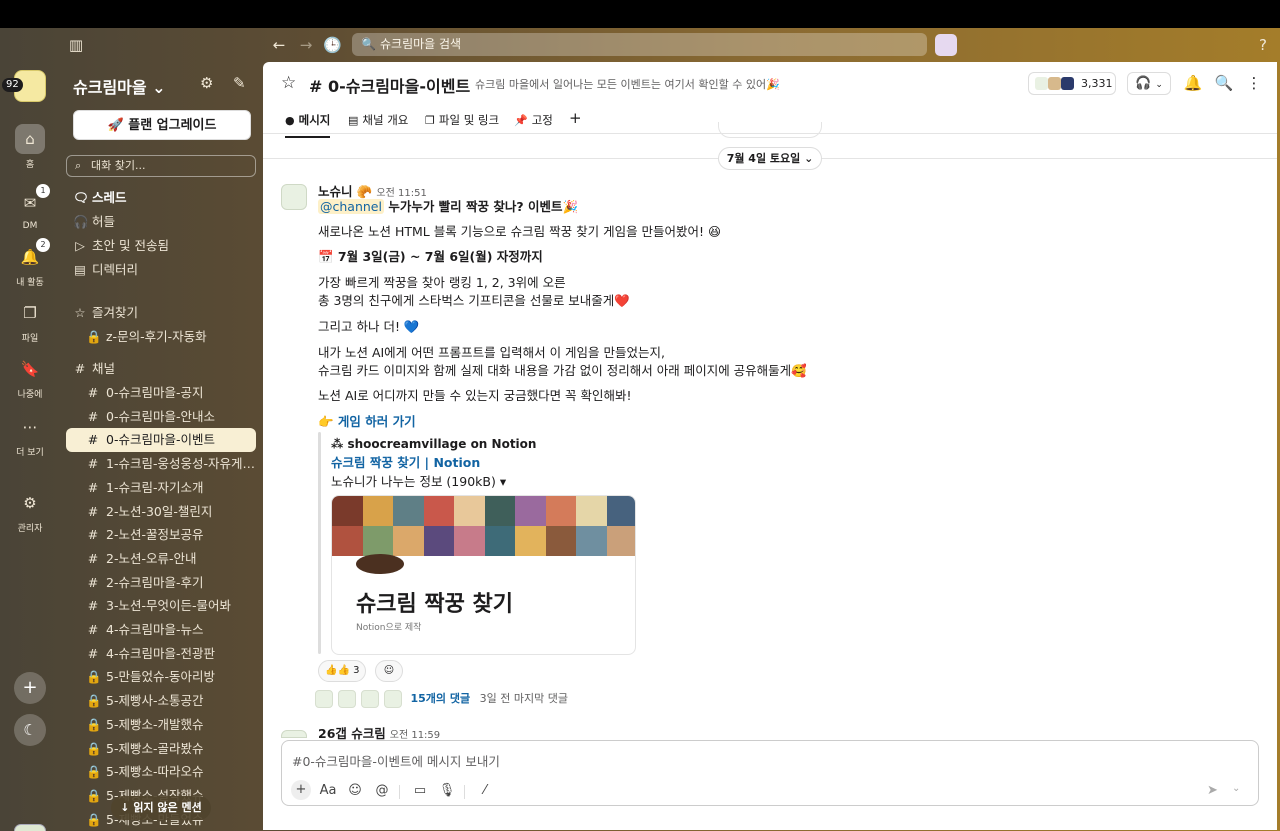 The image size is (1280, 831). What do you see at coordinates (151, 558) in the screenshot?
I see `sidebar-channel-label: 2-노션-오류-안내` at bounding box center [151, 558].